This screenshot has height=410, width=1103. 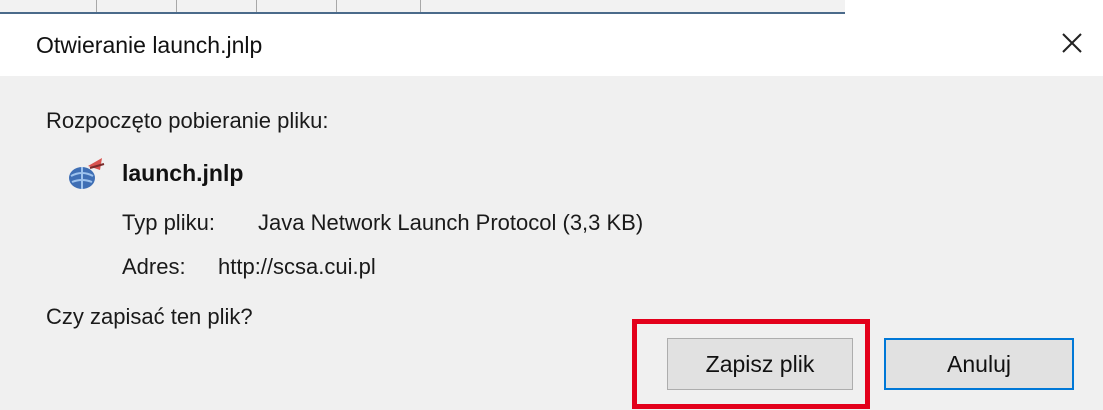 What do you see at coordinates (187, 120) in the screenshot?
I see `download-started-text: Rozpoczęto pobieranie pliku:` at bounding box center [187, 120].